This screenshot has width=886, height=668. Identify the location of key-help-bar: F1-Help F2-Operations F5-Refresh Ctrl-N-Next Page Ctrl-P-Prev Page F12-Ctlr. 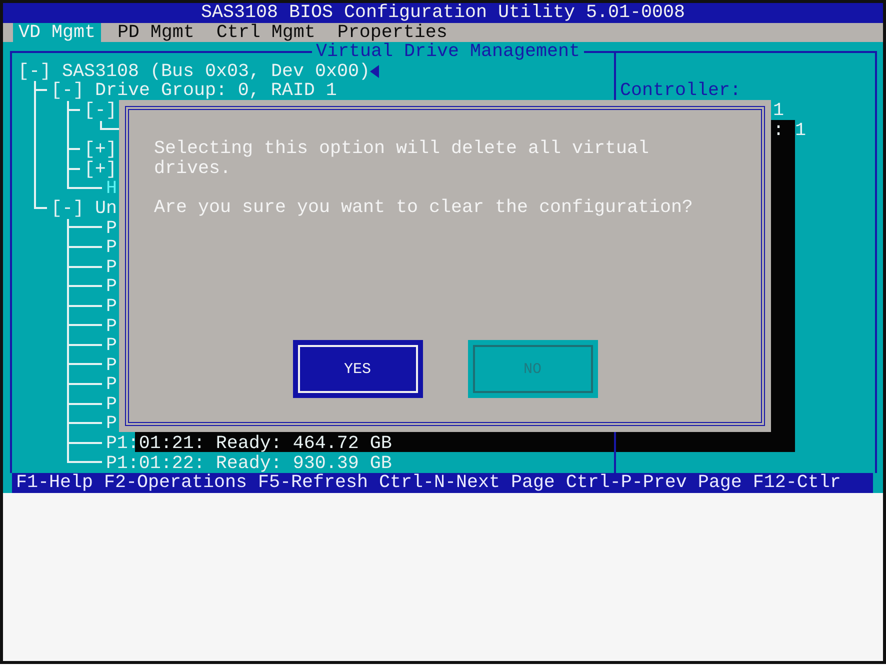
(442, 483).